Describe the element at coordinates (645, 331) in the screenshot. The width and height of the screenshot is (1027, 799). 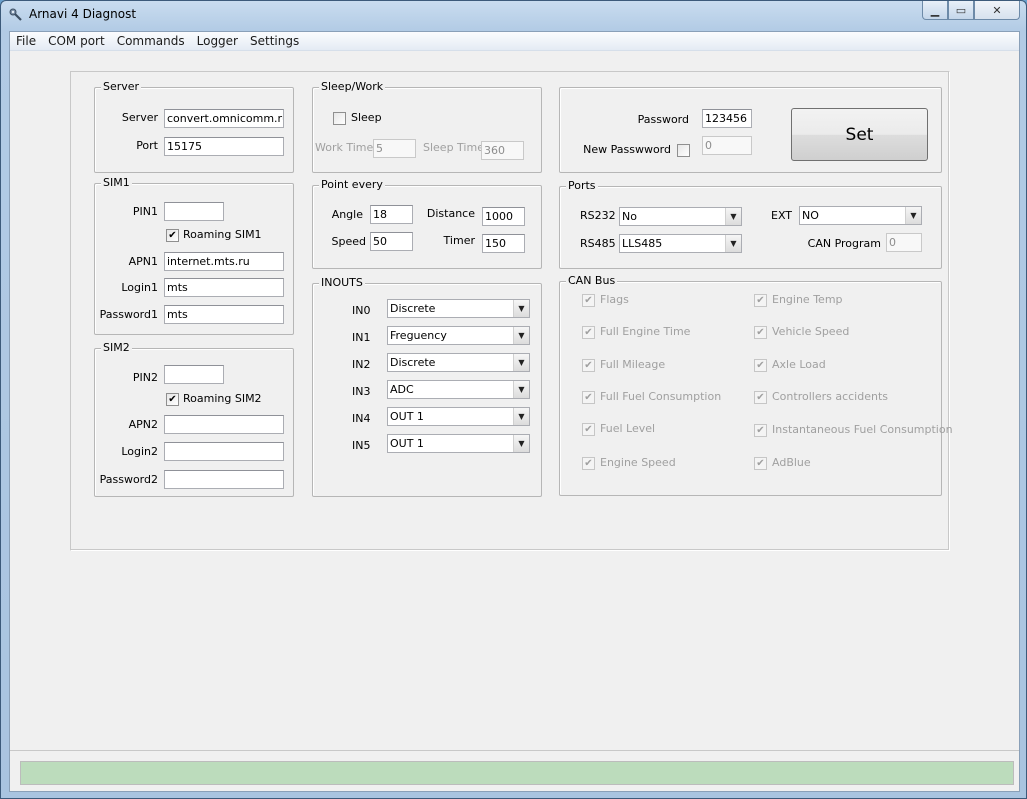
I see `full-engine-time-label: Full Engine Time` at that location.